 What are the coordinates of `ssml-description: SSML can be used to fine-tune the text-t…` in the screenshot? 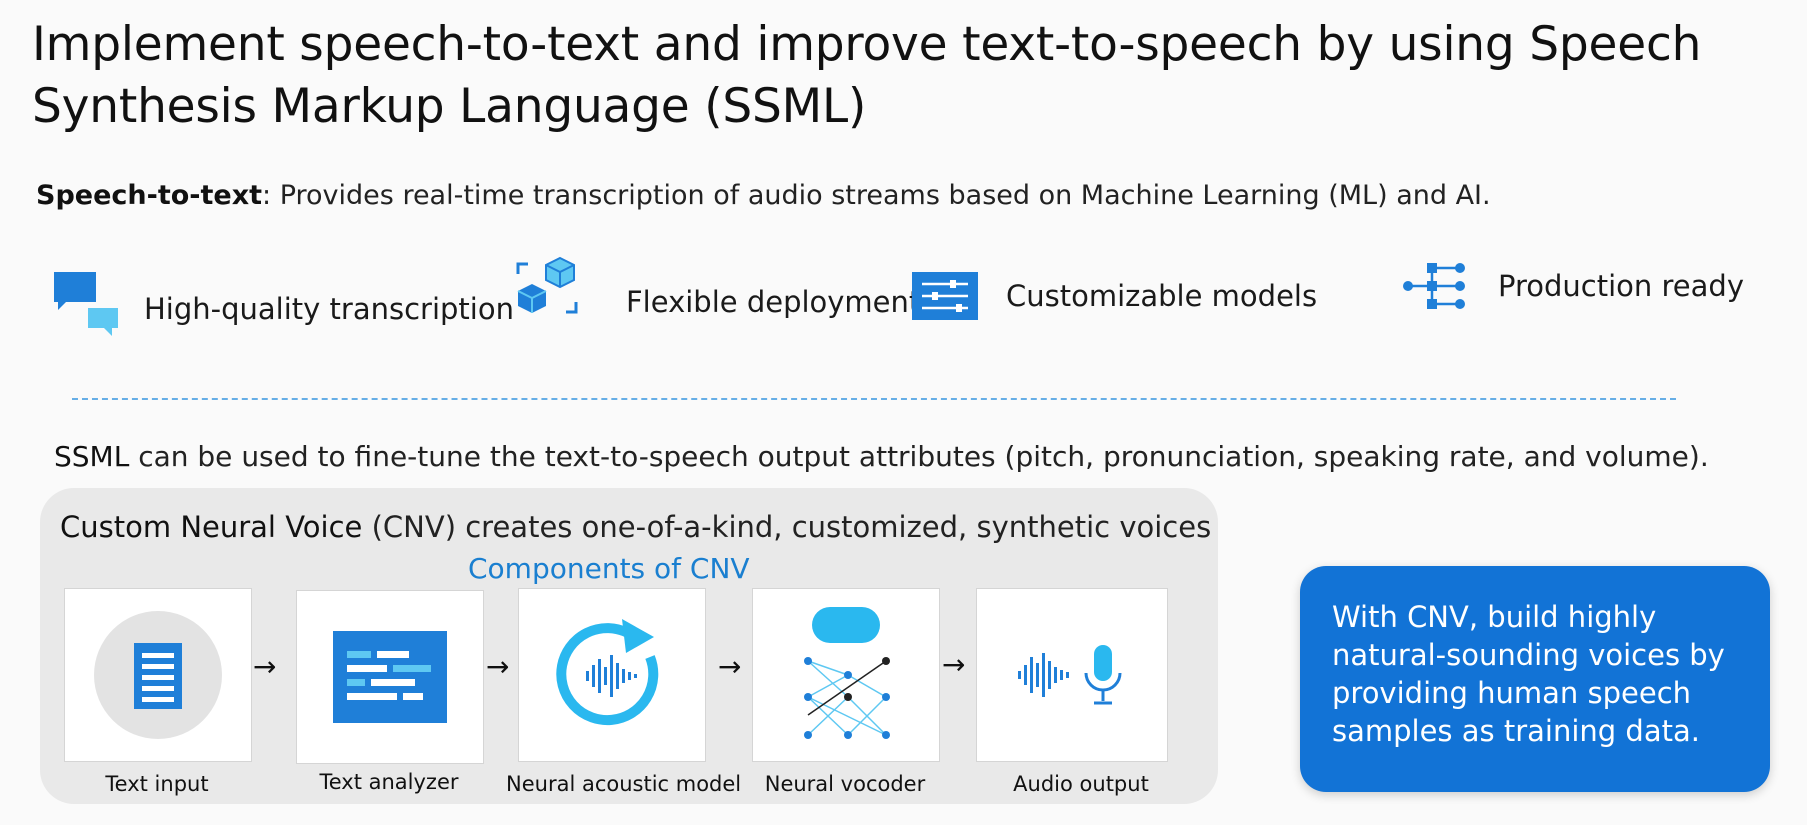 It's located at (881, 456).